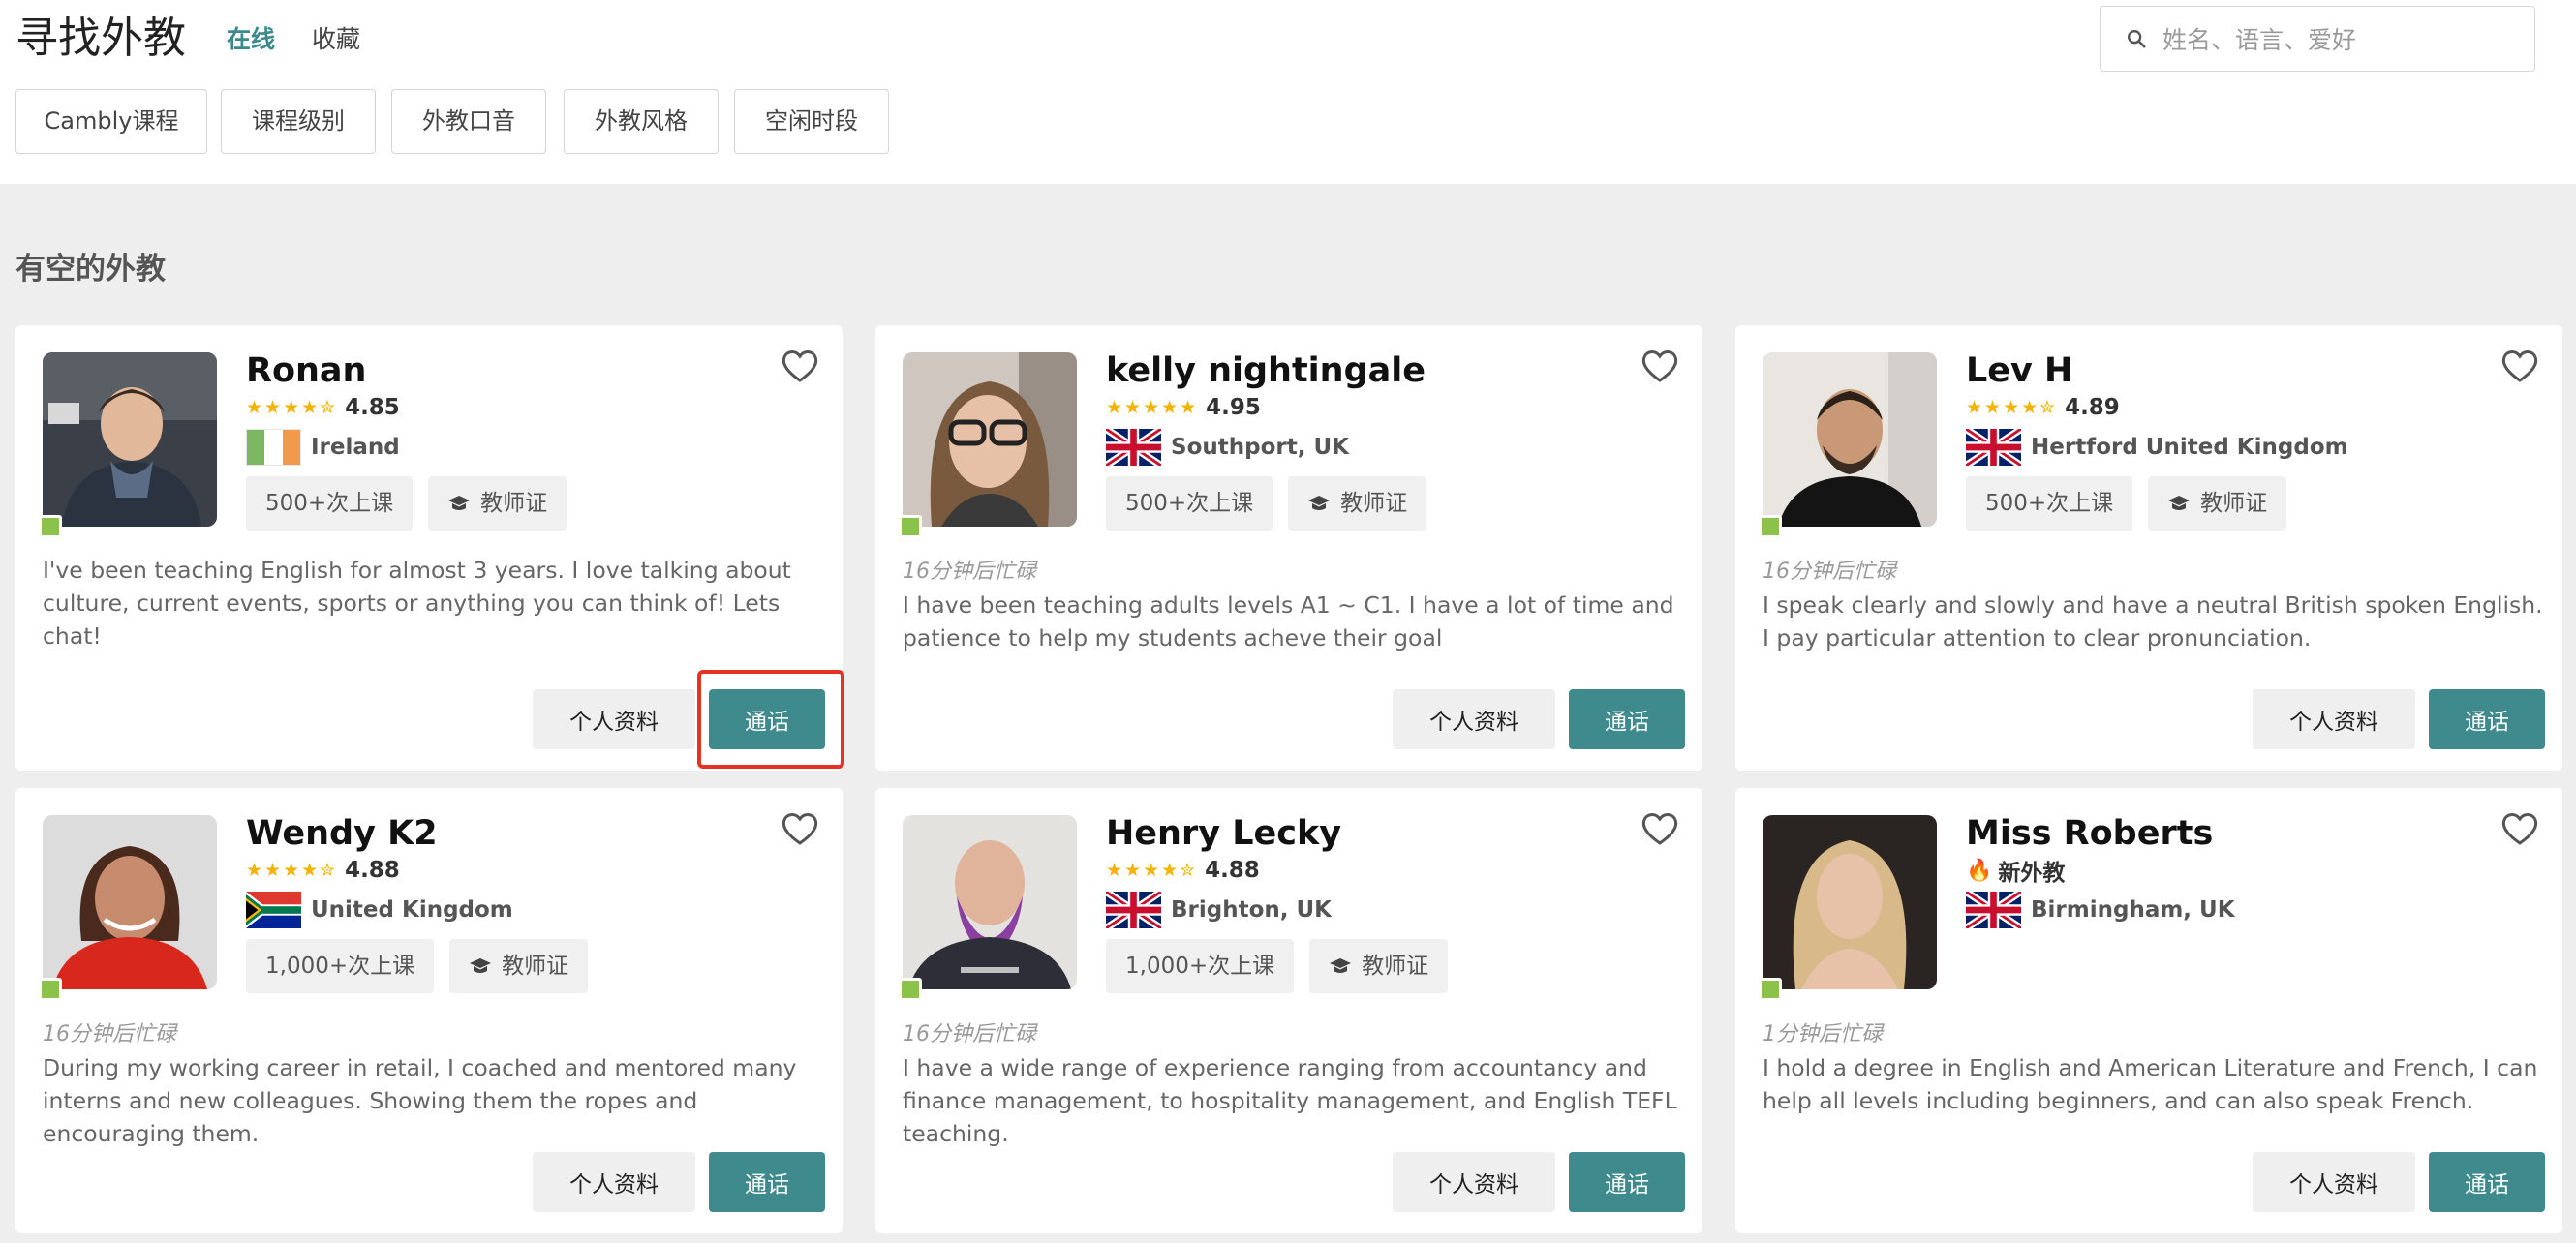 The width and height of the screenshot is (2576, 1243). What do you see at coordinates (1233, 408) in the screenshot?
I see `rating-value: 4.95` at bounding box center [1233, 408].